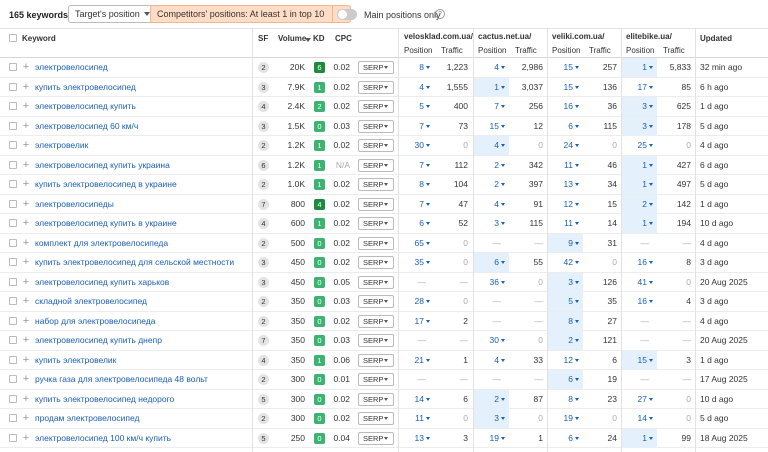 Image resolution: width=768 pixels, height=452 pixels. Describe the element at coordinates (526, 50) in the screenshot. I see `col-traffic-2: Traffic` at that location.